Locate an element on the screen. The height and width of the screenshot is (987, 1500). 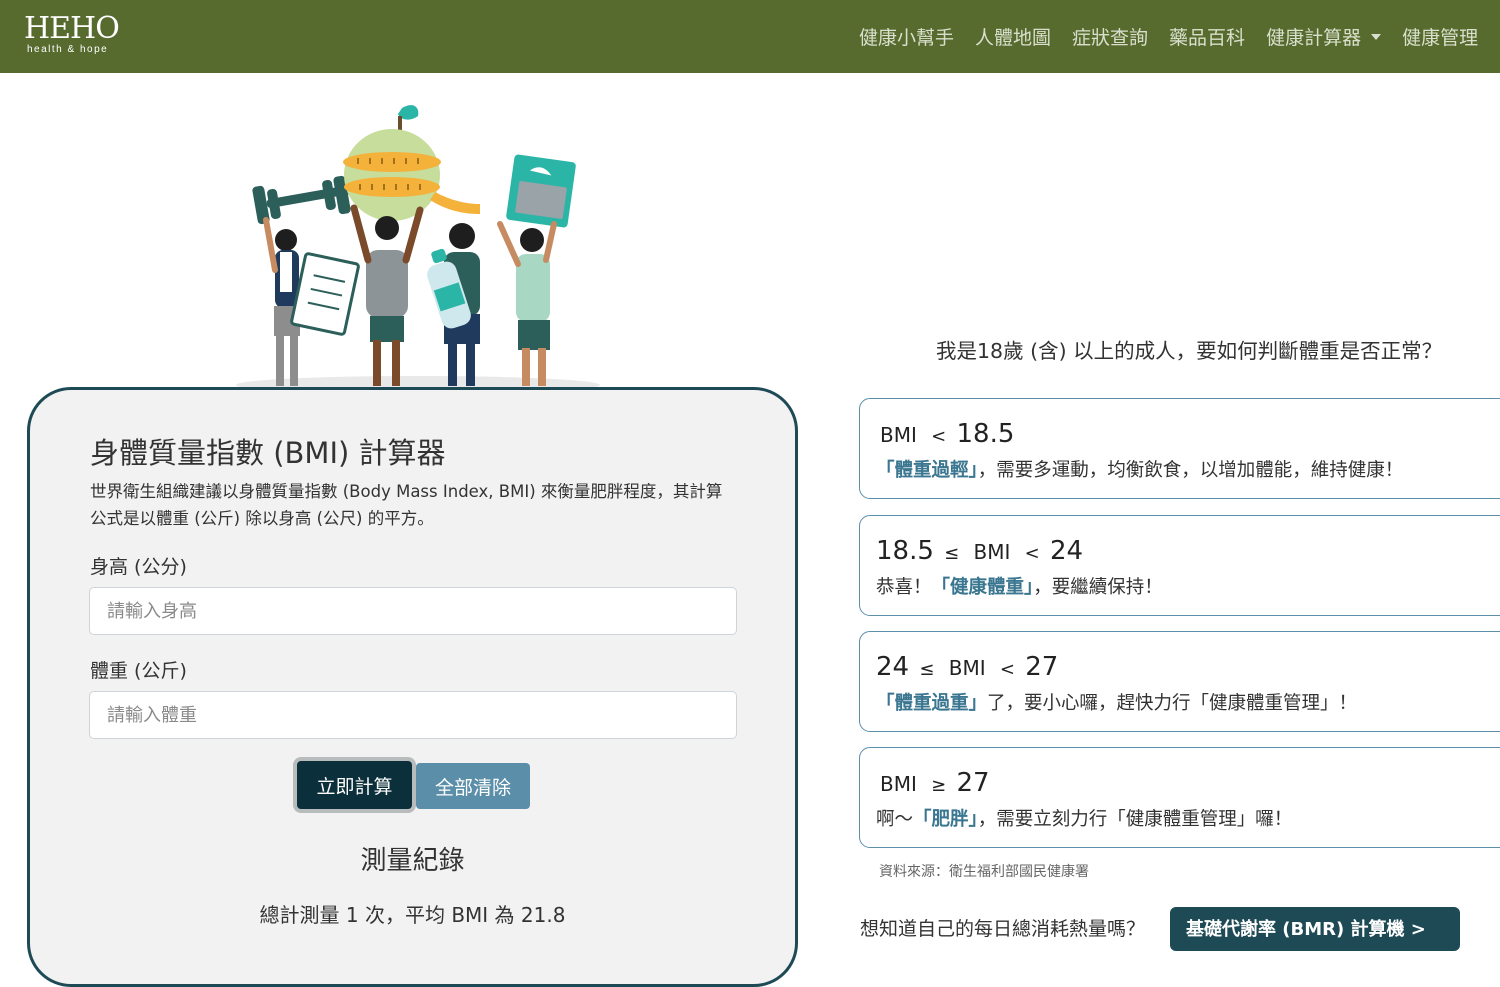
advice-highlight: 「健康體重」 is located at coordinates (982, 587).